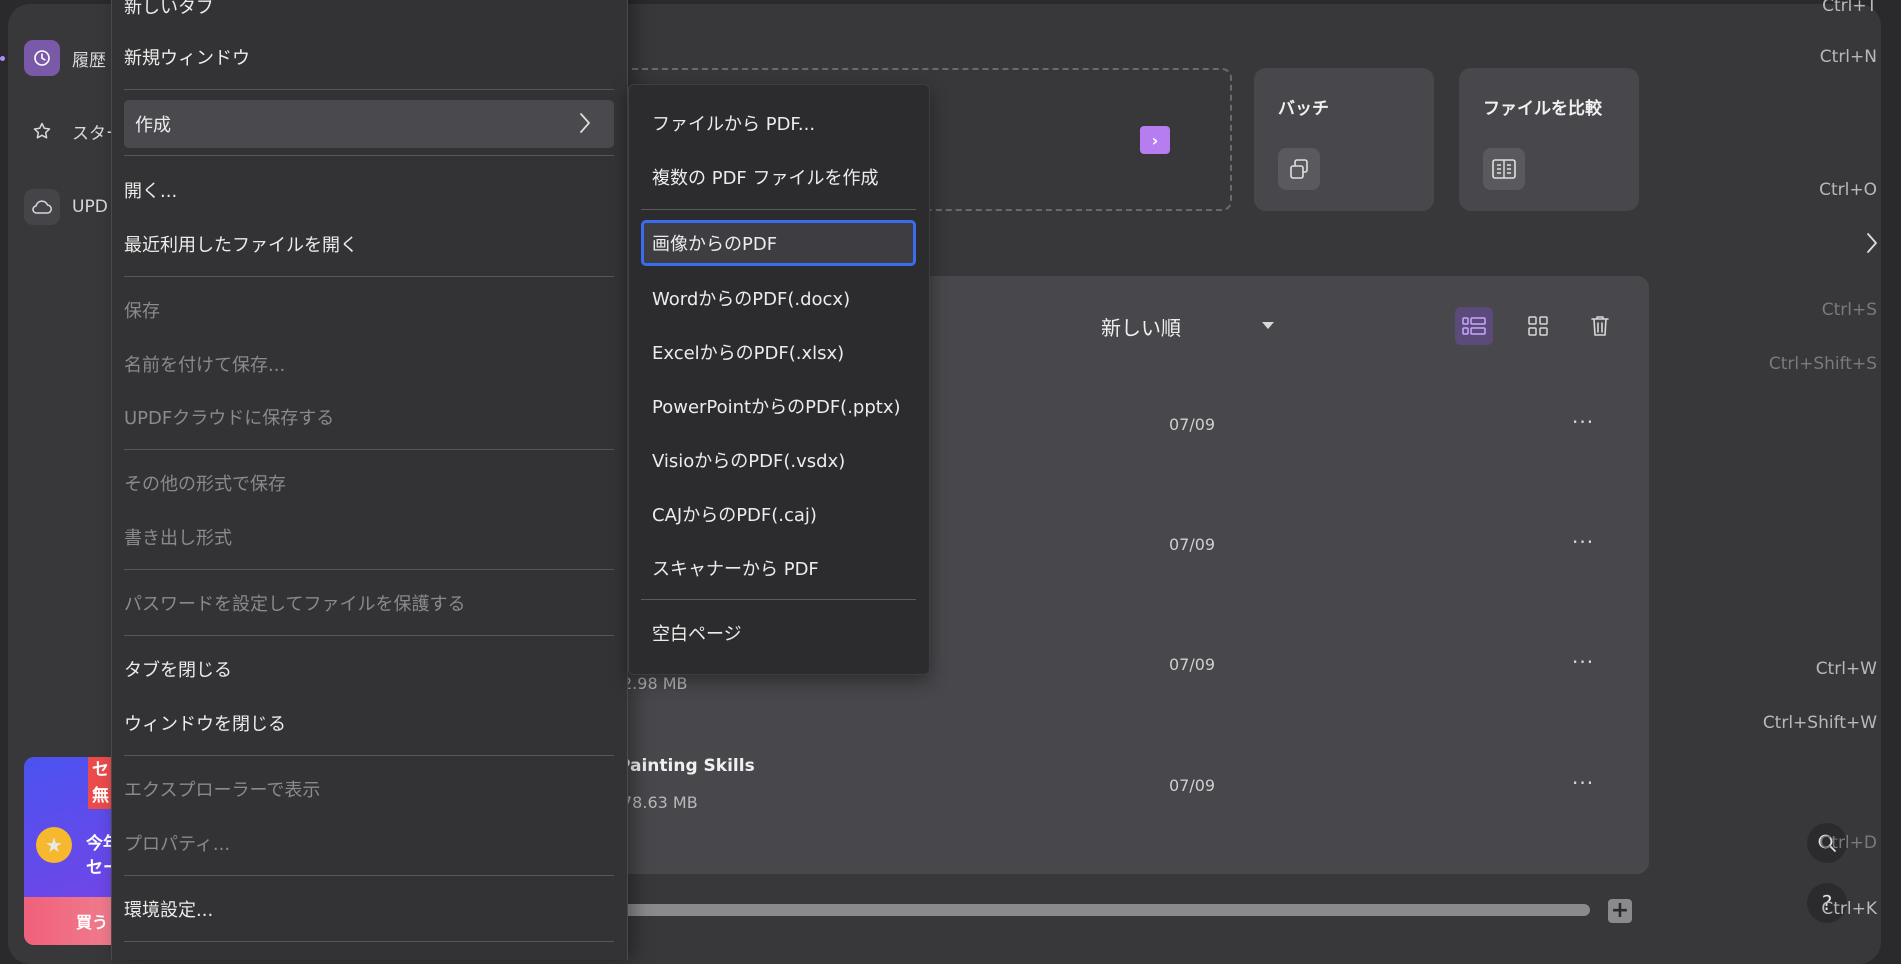 The width and height of the screenshot is (1901, 964). What do you see at coordinates (90, 207) in the screenshot?
I see `sidebar-item-label: UPD` at bounding box center [90, 207].